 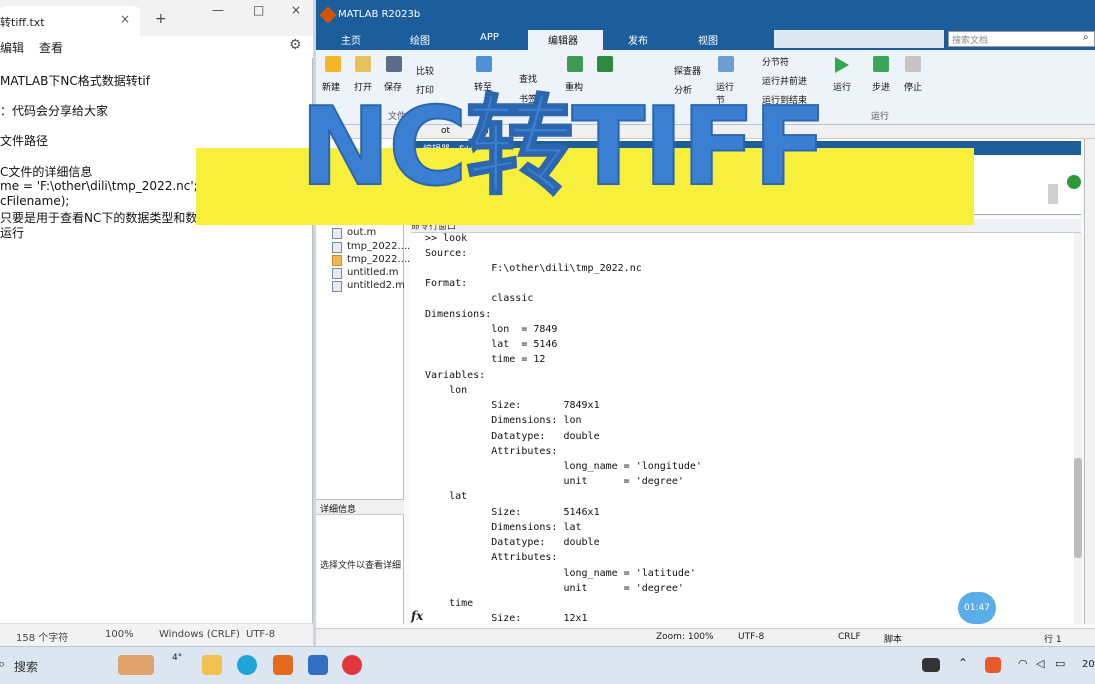 What do you see at coordinates (333, 64) in the screenshot?
I see `new-icon` at bounding box center [333, 64].